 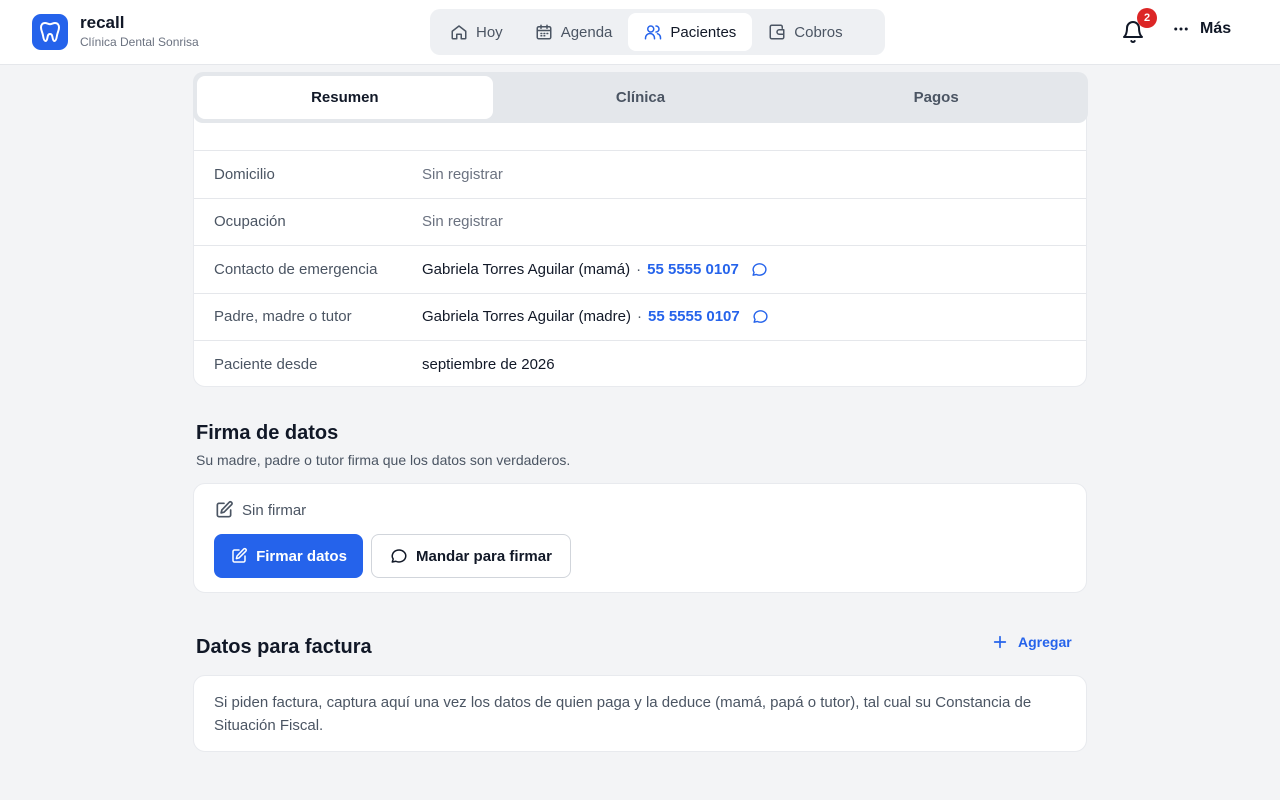 What do you see at coordinates (266, 364) in the screenshot?
I see `info-row-label: Paciente desde` at bounding box center [266, 364].